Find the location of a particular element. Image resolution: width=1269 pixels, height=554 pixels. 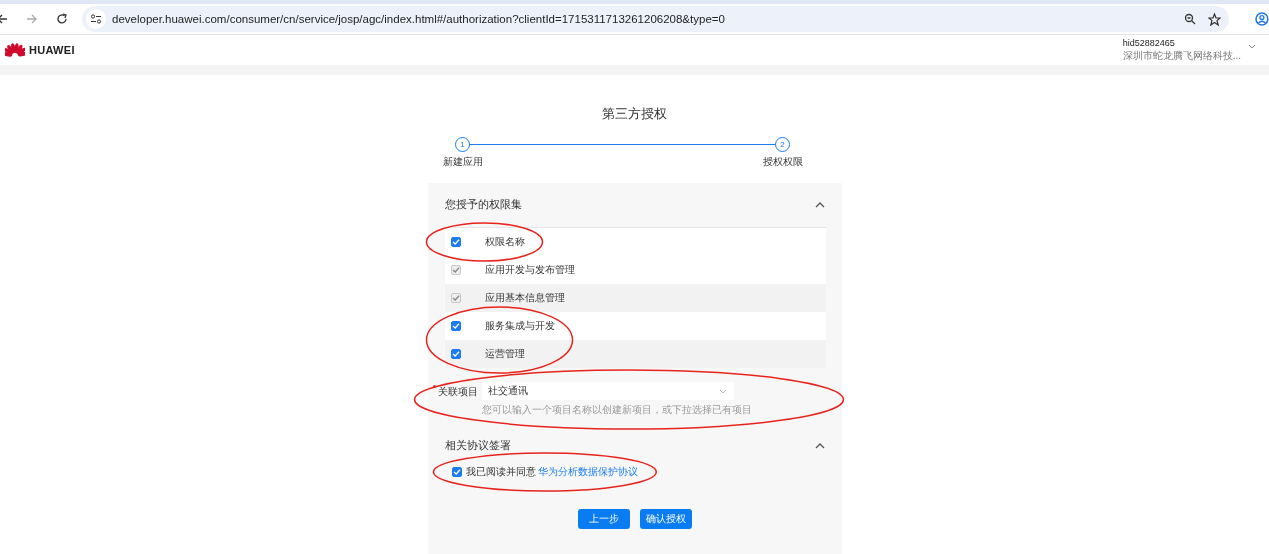

permission-name: 应用基本信息管理 is located at coordinates (524, 298).